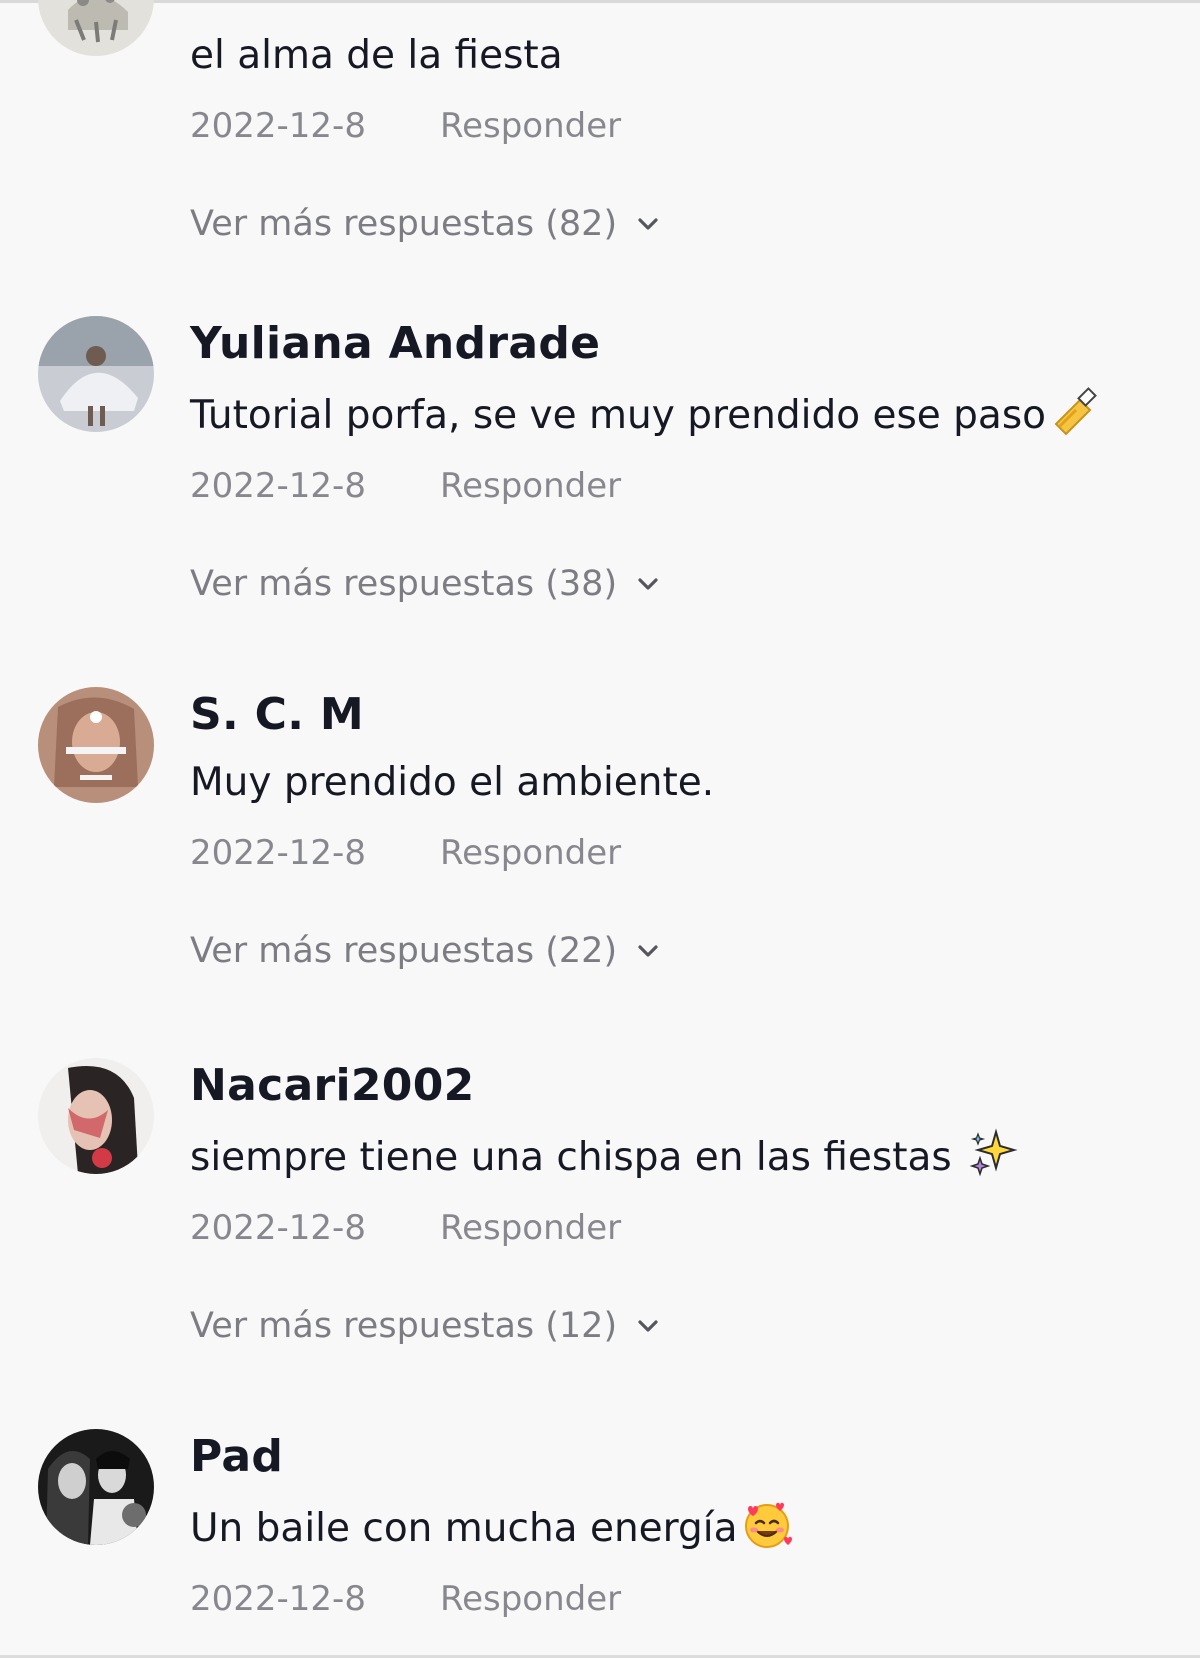 The height and width of the screenshot is (1658, 1200). I want to click on comment-username: Pad, so click(685, 1457).